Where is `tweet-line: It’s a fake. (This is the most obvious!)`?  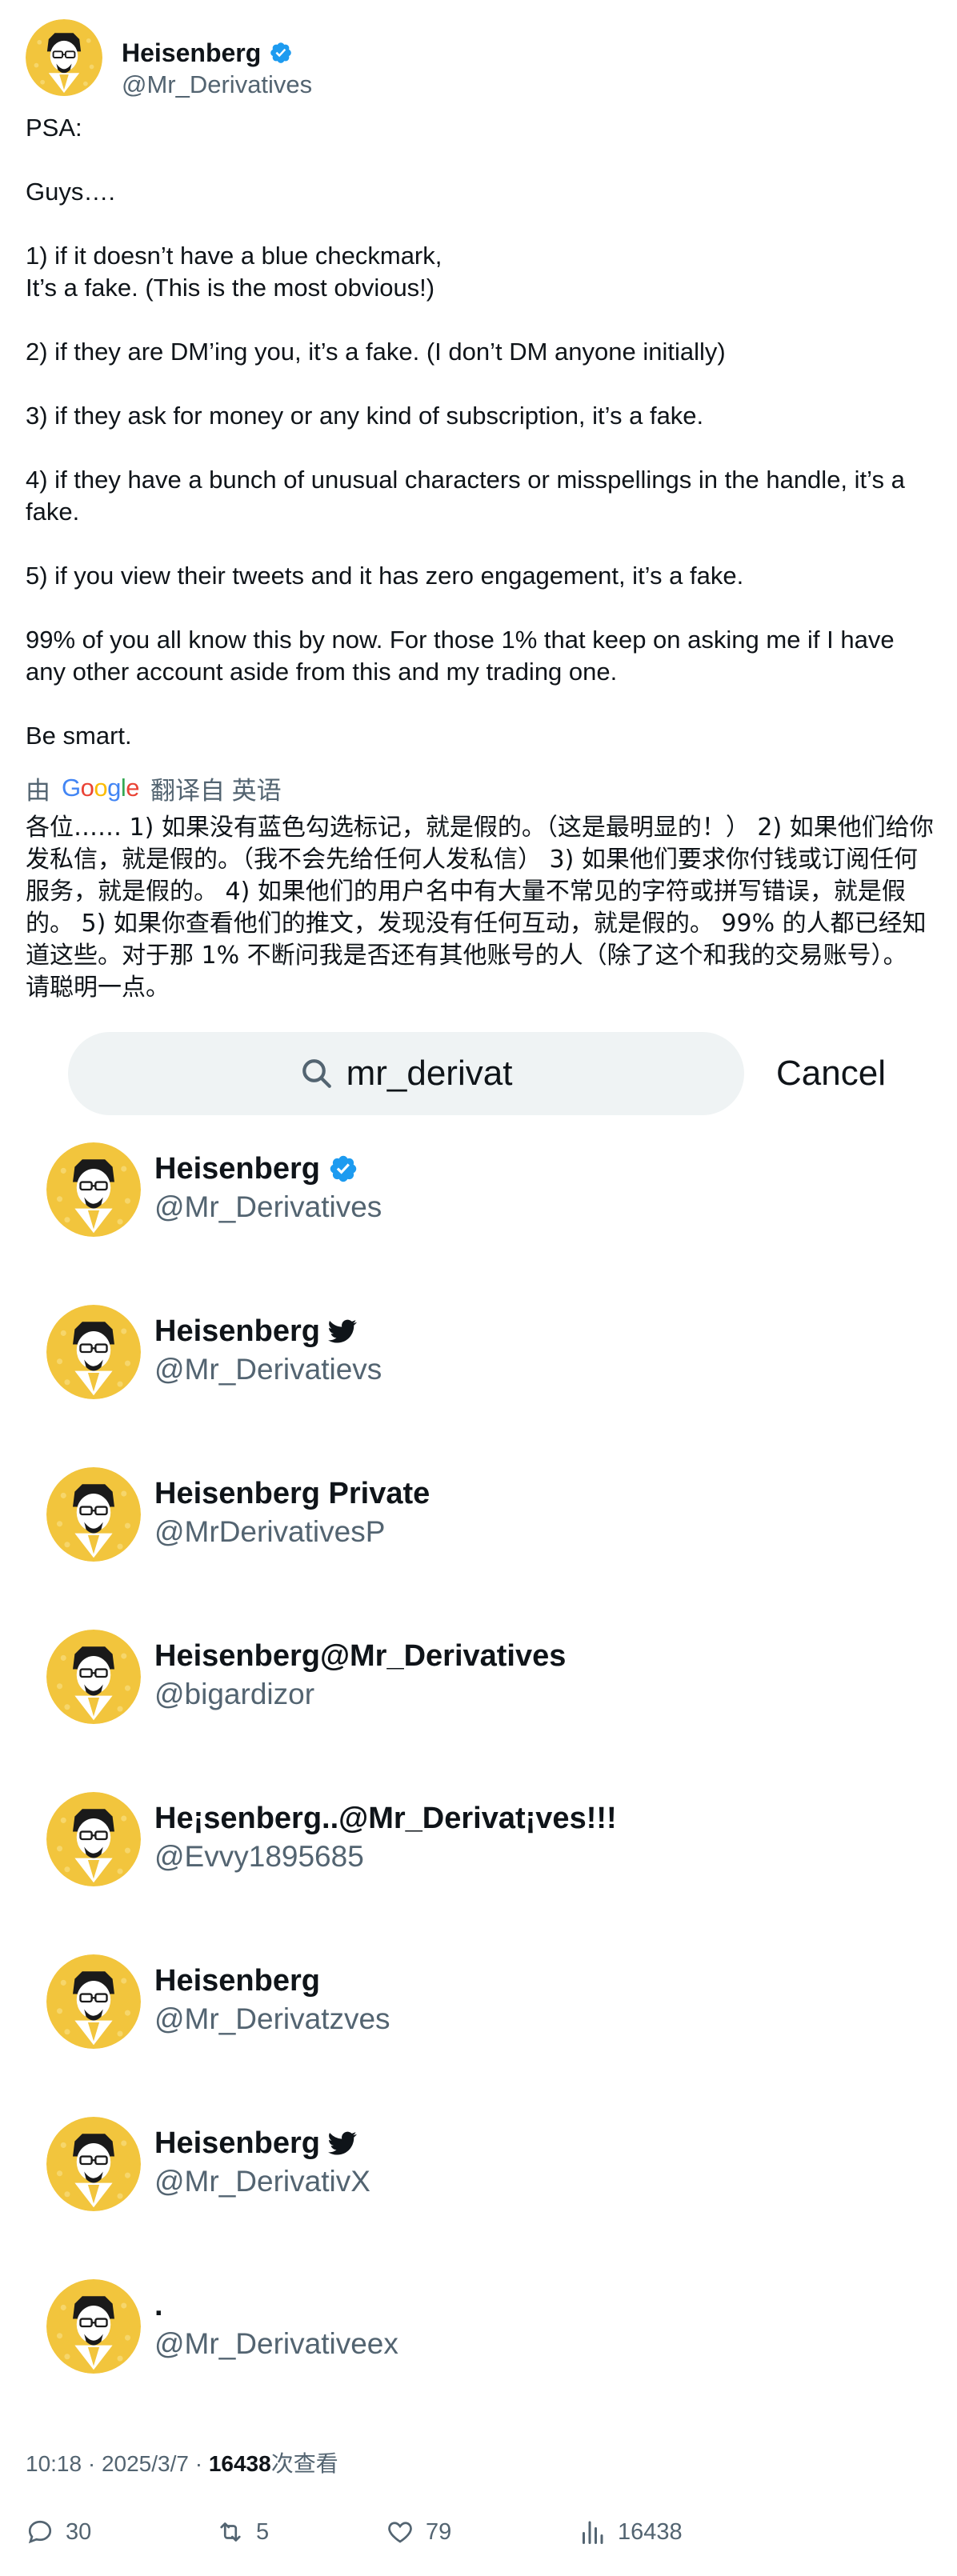
tweet-line: It’s a fake. (This is the most obvious!) is located at coordinates (230, 288).